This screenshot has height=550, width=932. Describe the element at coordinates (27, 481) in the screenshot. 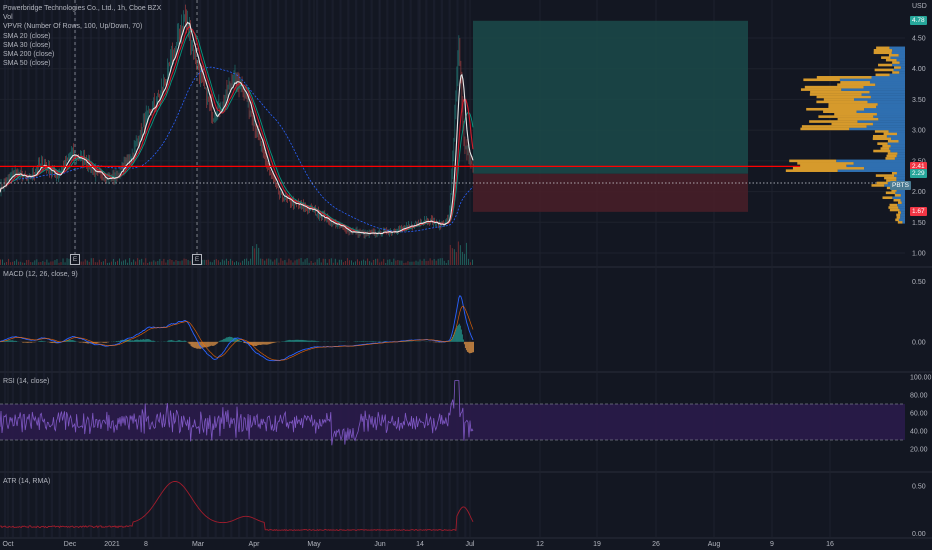

I see `atr-pane-label: ATR (14, RMA)` at that location.